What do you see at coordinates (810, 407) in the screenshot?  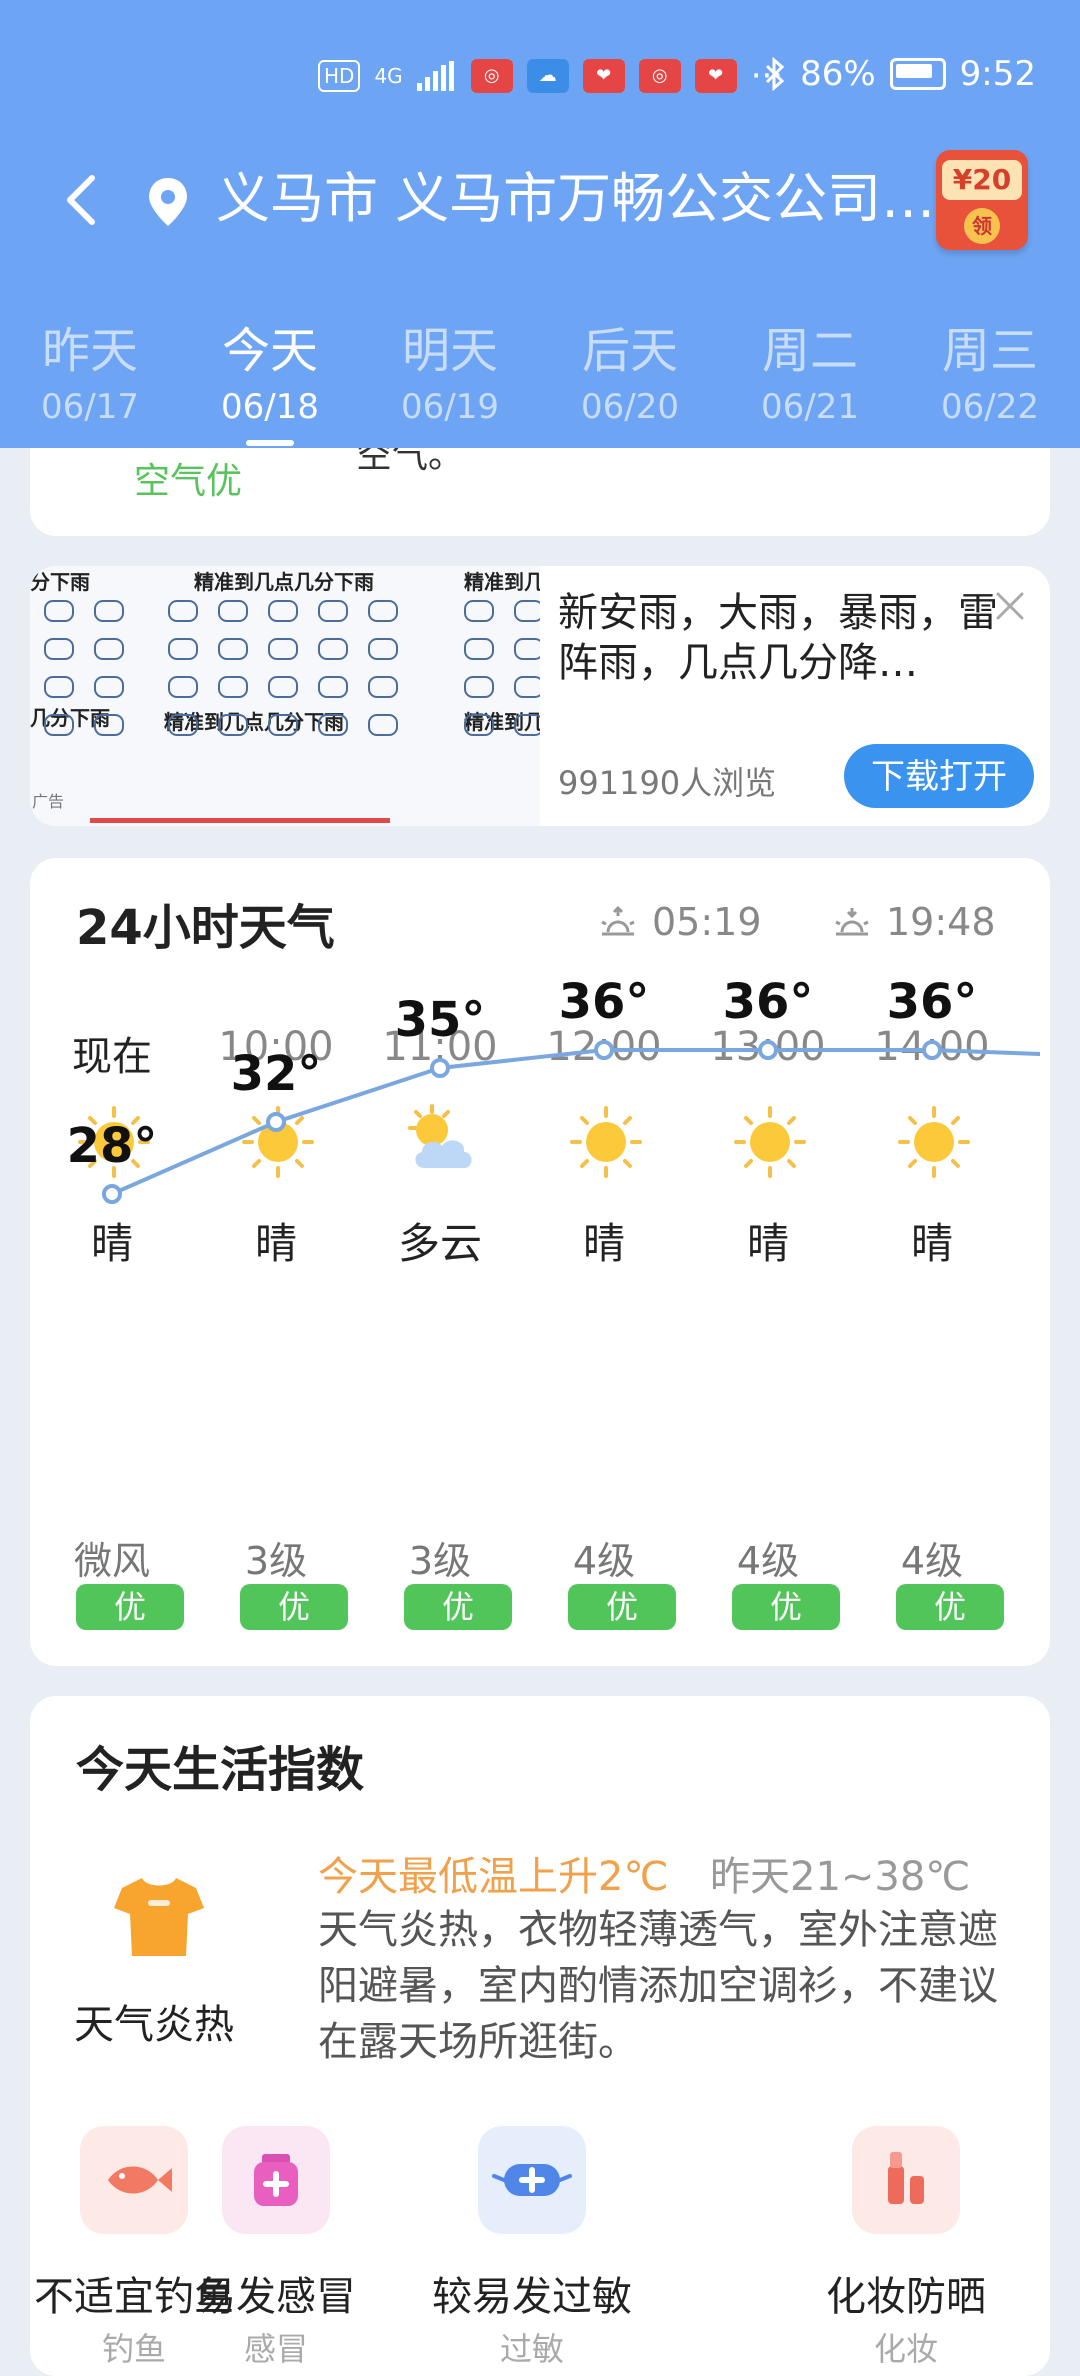 I see `tab-day-date: 06/21` at bounding box center [810, 407].